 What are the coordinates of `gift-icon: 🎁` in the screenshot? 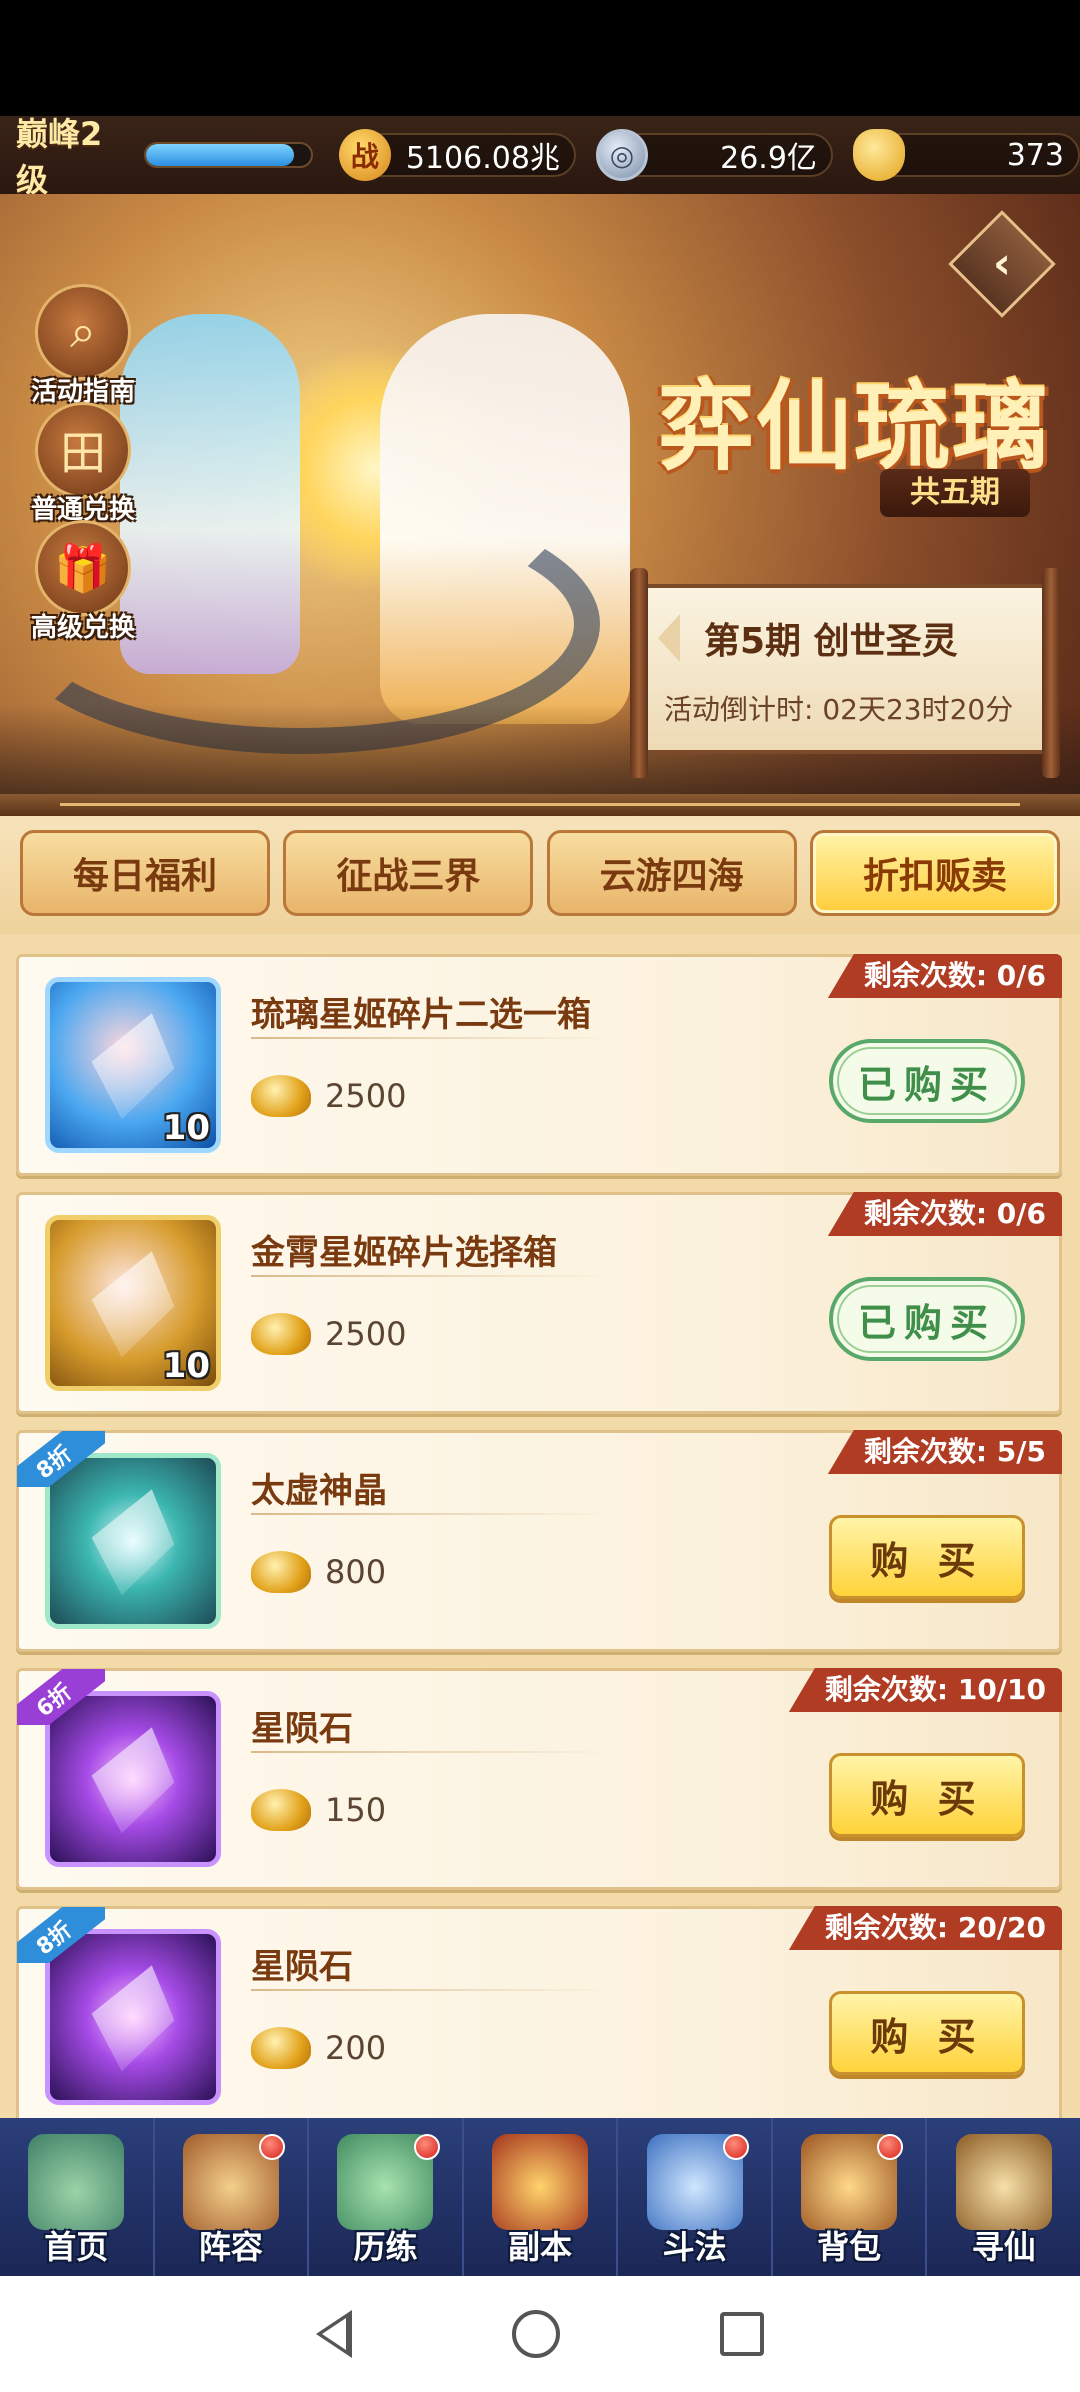 It's located at (83, 568).